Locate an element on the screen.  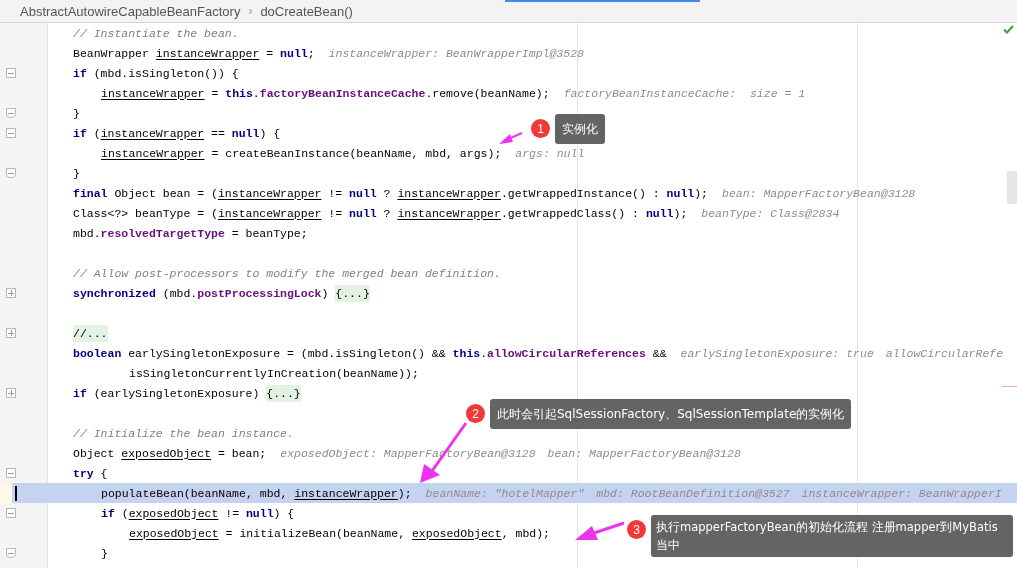
breadcrumb-item: doCreateBean() is located at coordinates (306, 11).